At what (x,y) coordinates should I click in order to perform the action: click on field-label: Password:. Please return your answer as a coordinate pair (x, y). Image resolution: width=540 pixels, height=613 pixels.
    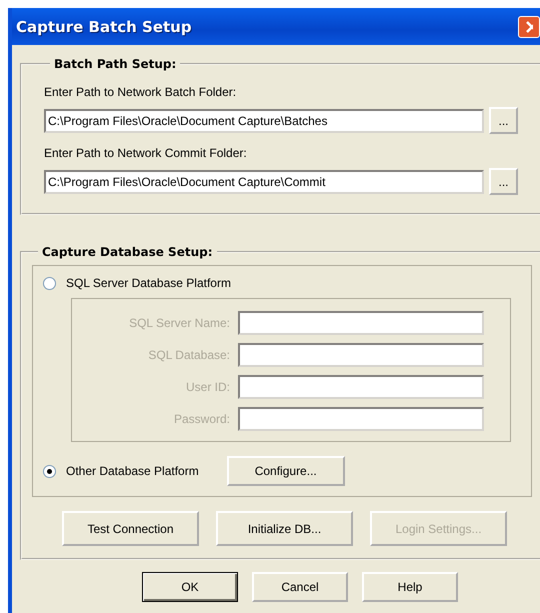
    Looking at the image, I should click on (202, 419).